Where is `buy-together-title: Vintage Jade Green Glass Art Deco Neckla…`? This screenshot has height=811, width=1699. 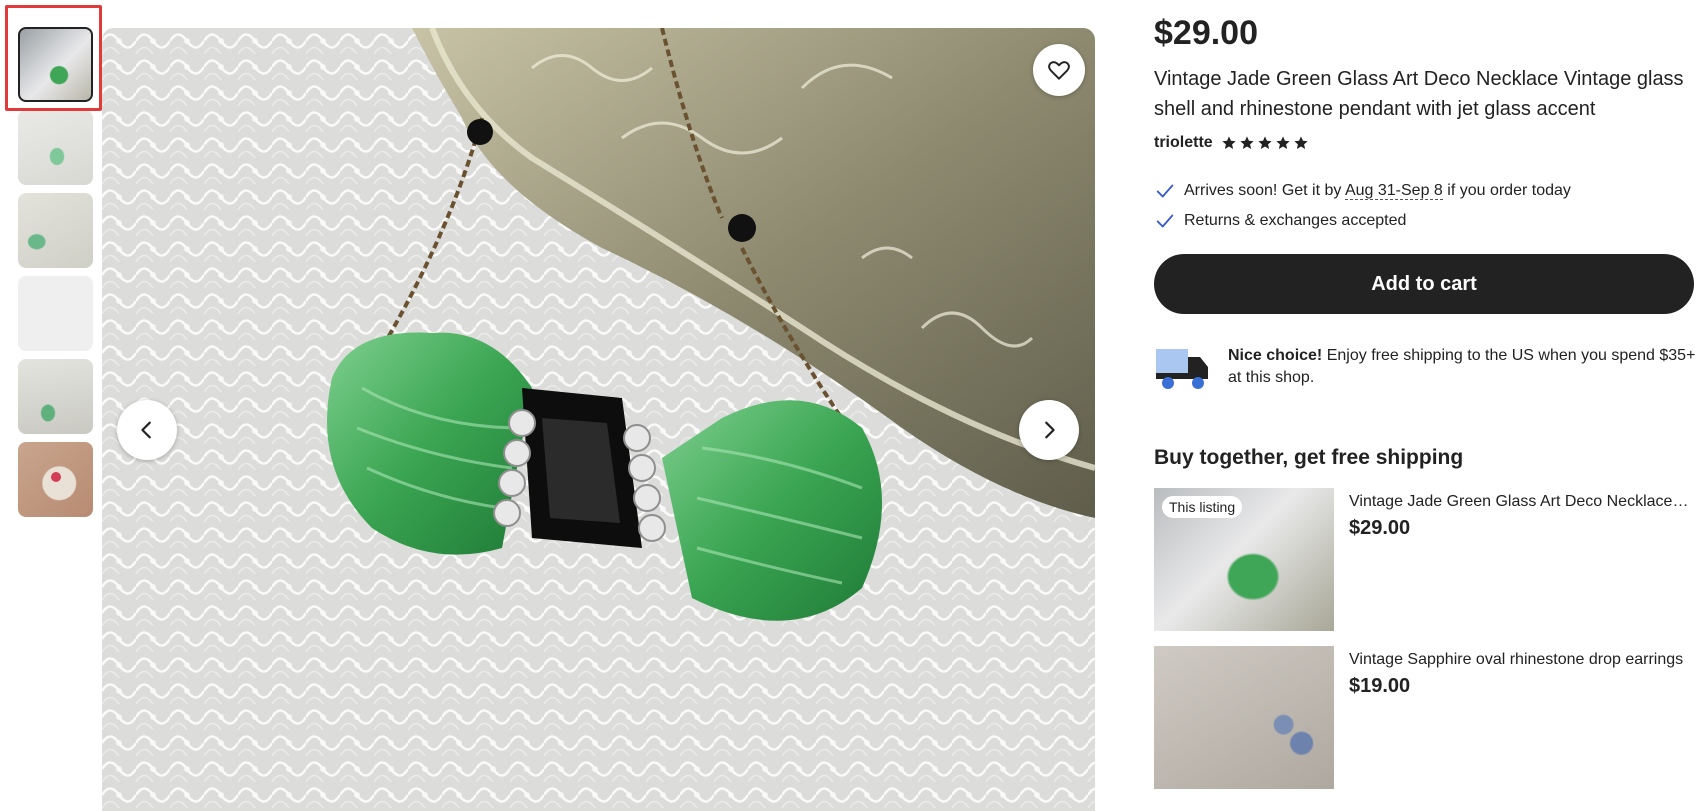
buy-together-title: Vintage Jade Green Glass Art Deco Neckla… is located at coordinates (1519, 502).